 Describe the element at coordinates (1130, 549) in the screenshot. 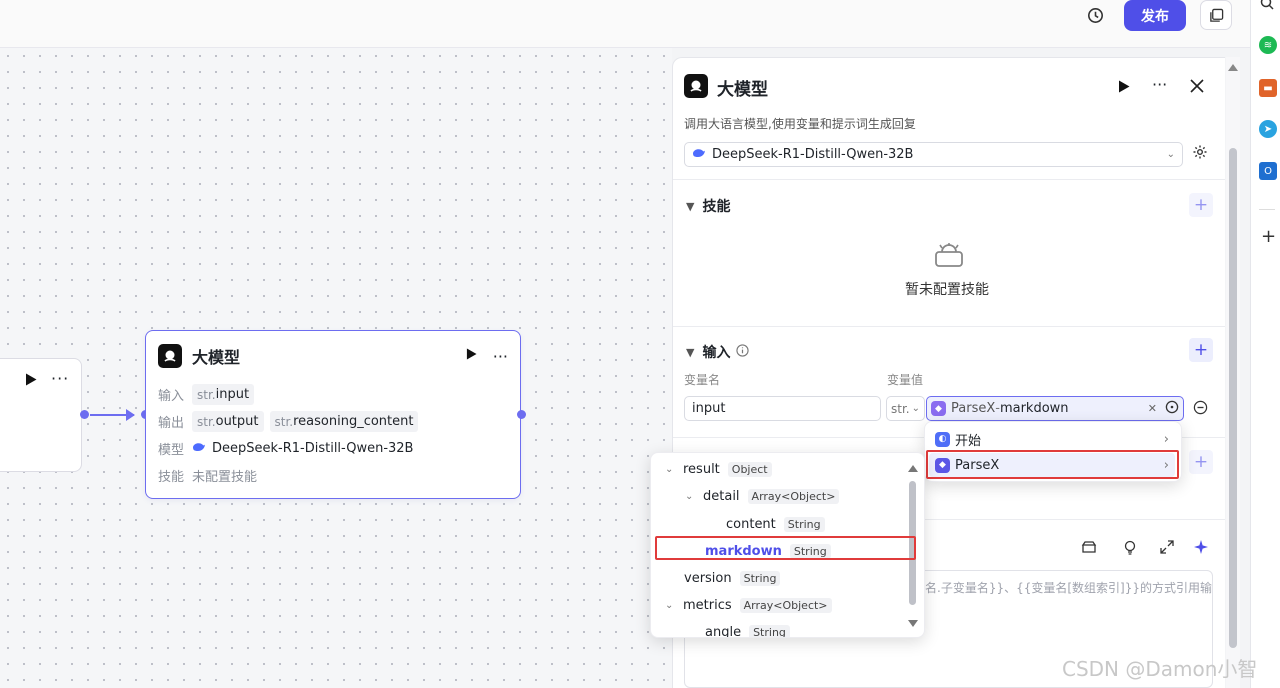

I see `bulb-icon` at that location.